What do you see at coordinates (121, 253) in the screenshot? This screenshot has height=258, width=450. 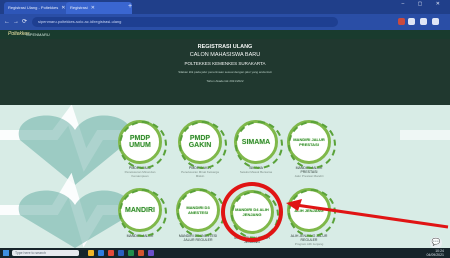 I see `word-icon` at bounding box center [121, 253].